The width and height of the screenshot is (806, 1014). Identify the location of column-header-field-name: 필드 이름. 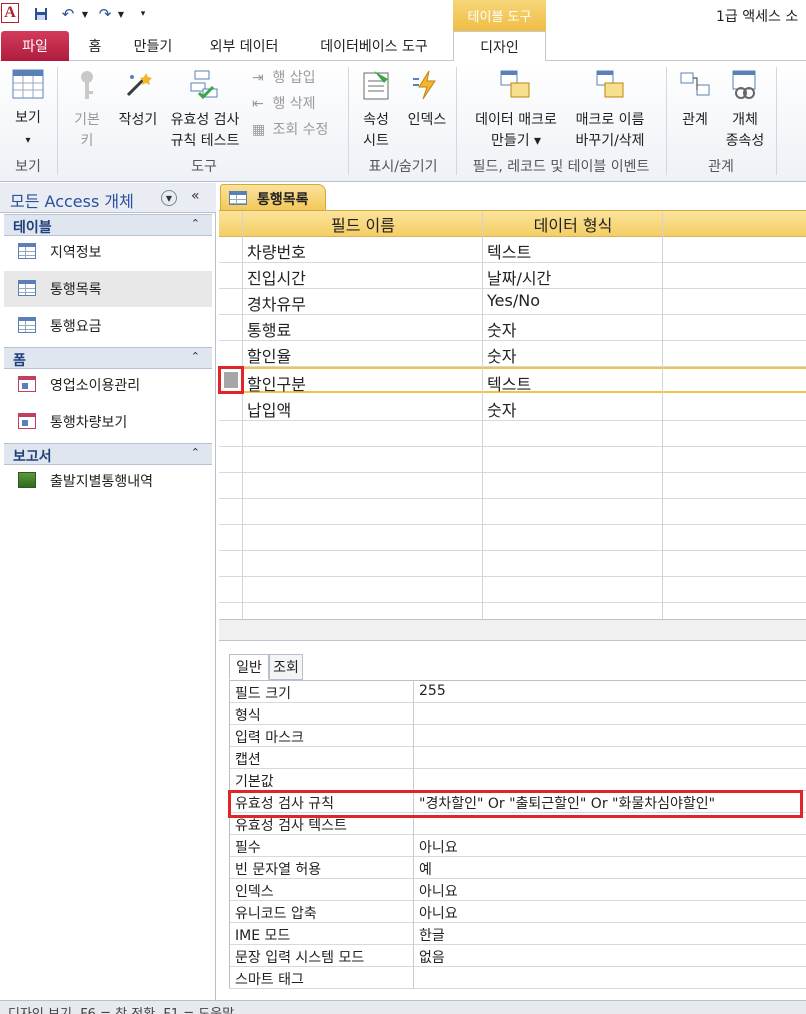
(363, 225).